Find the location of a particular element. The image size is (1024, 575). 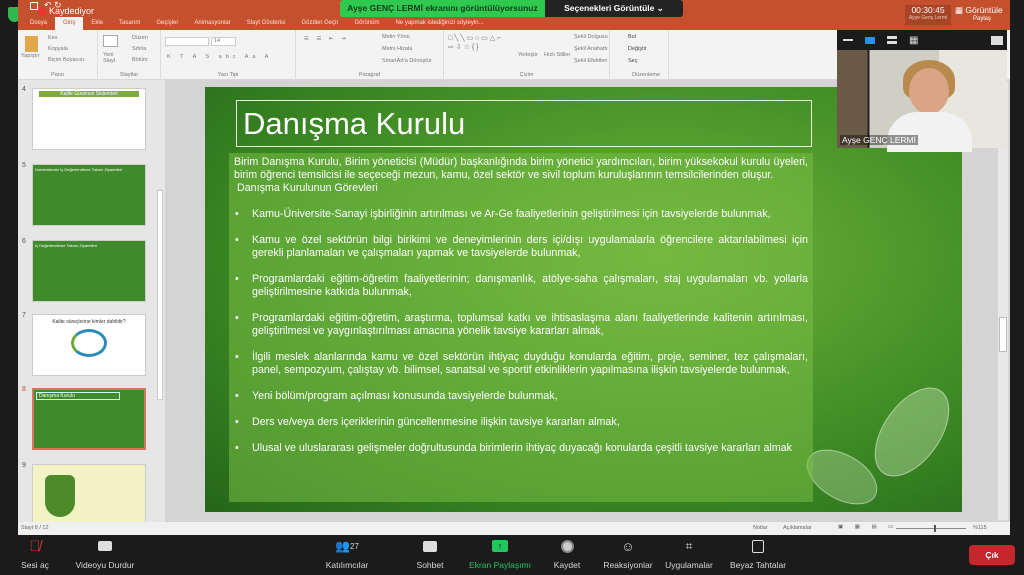

view-options-label: Seçenekleri Görüntüle is located at coordinates (609, 8).